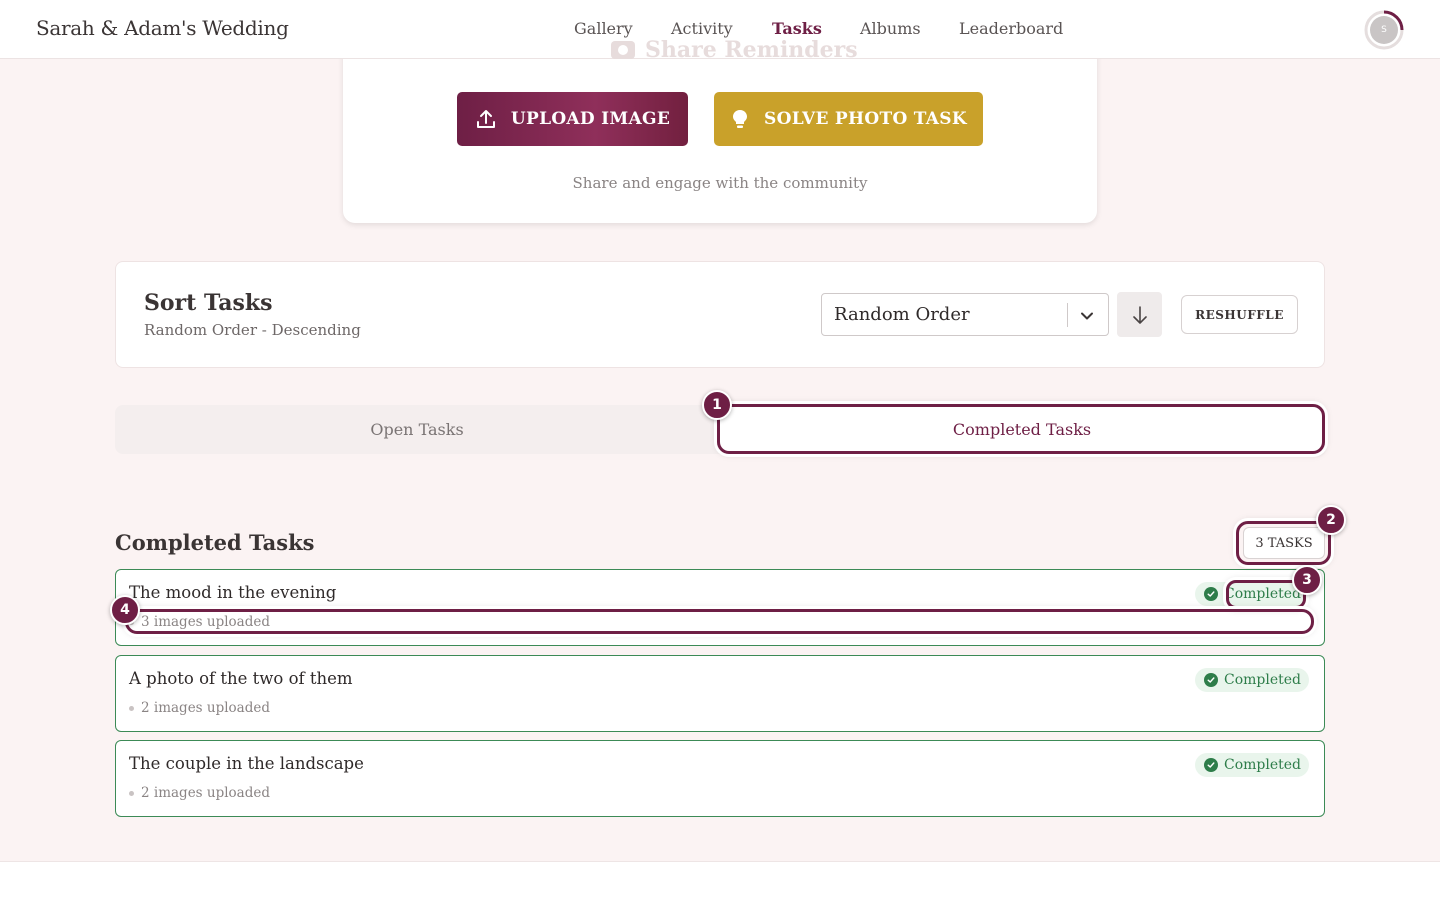  What do you see at coordinates (1011, 28) in the screenshot?
I see `nav-leaderboard: Leaderboard` at bounding box center [1011, 28].